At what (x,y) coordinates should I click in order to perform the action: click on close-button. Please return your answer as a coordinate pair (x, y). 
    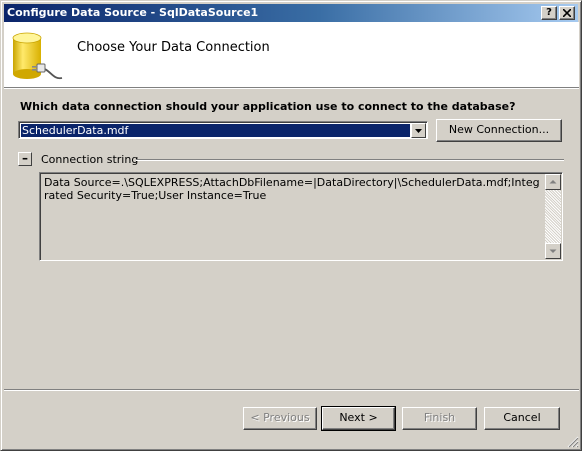
    Looking at the image, I should click on (567, 13).